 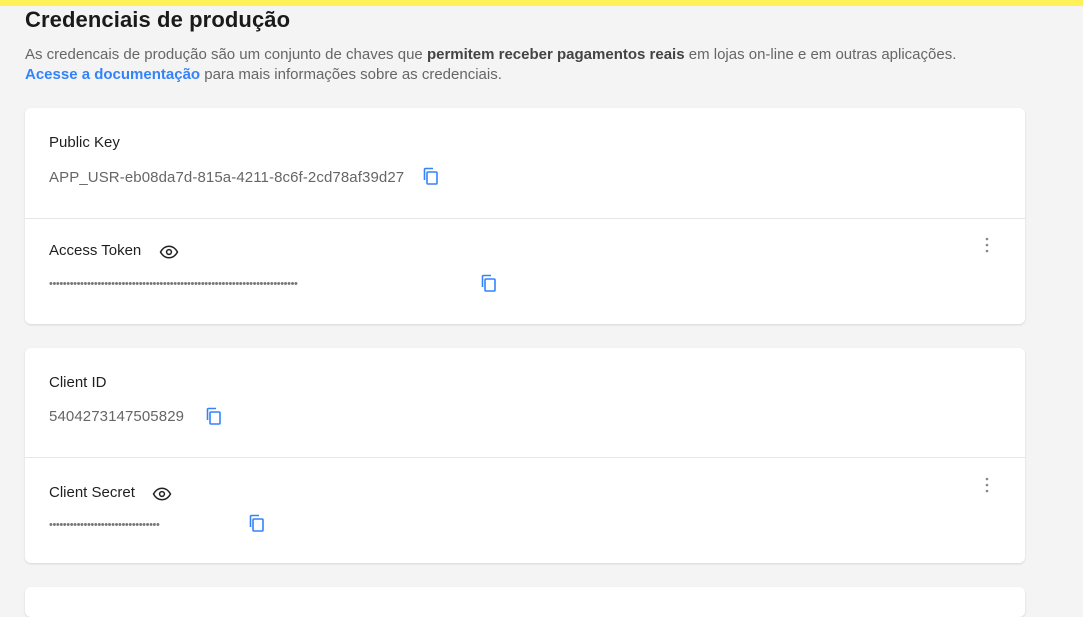 What do you see at coordinates (525, 602) in the screenshot?
I see `credentials-card-partial` at bounding box center [525, 602].